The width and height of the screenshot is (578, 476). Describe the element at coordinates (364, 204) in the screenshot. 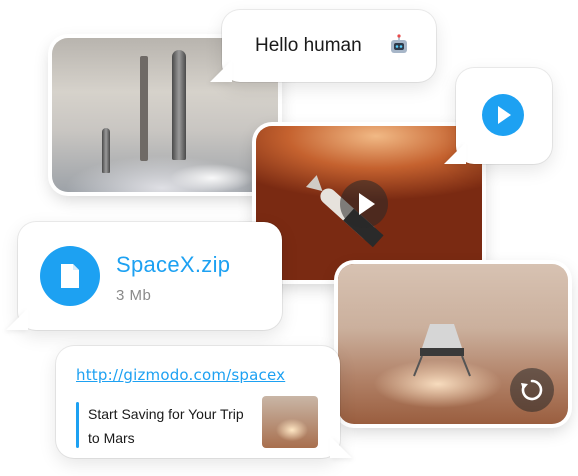

I see `play-icon` at that location.